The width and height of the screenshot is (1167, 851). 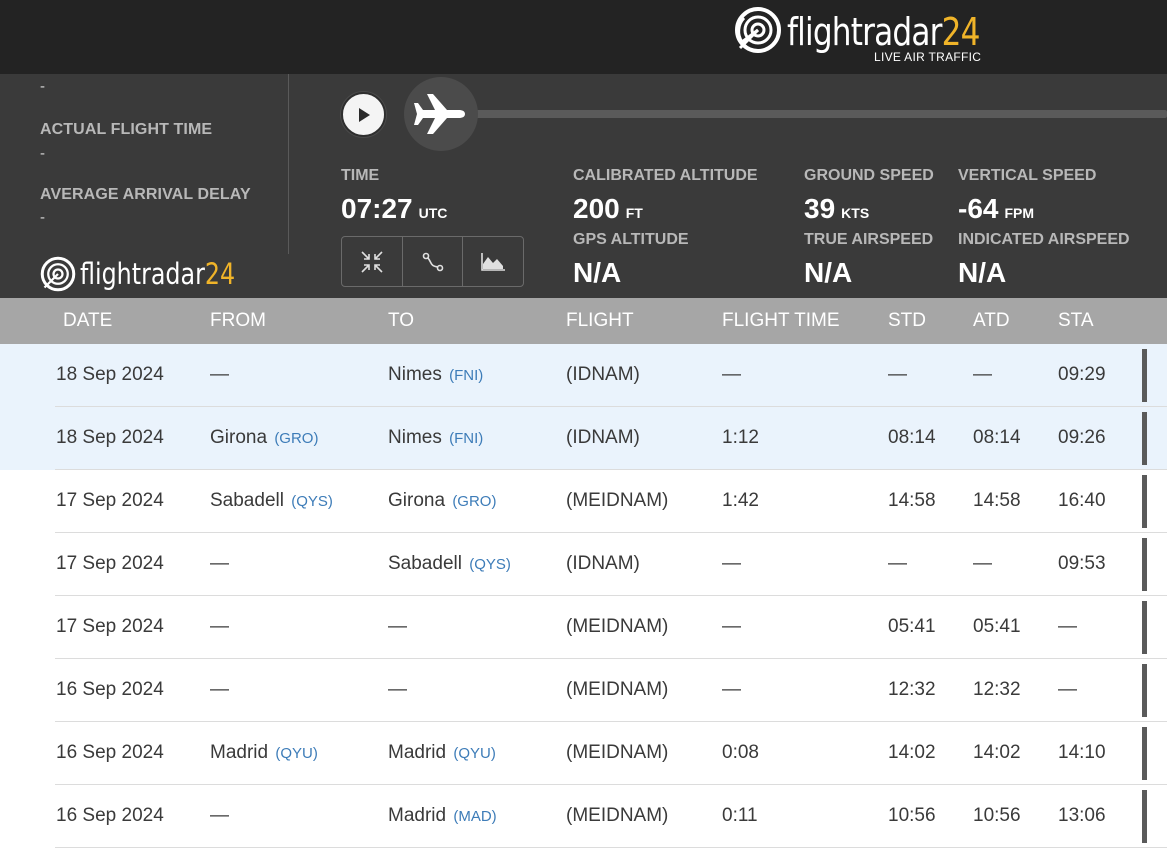 What do you see at coordinates (997, 815) in the screenshot?
I see `cell-atd: 10:56` at bounding box center [997, 815].